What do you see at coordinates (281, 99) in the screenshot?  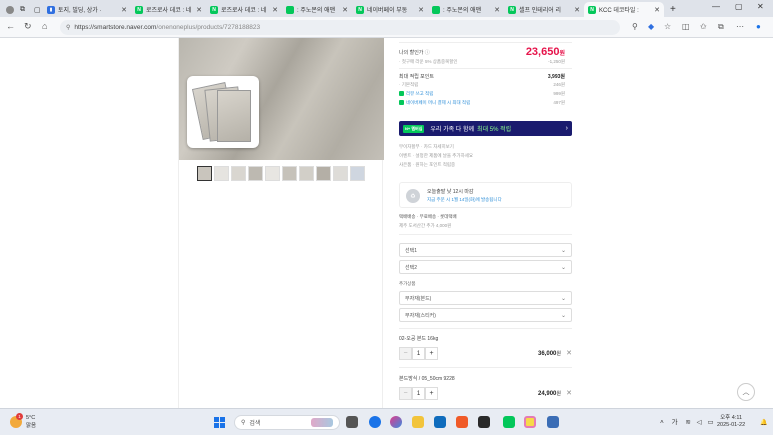 I see `product-main-image` at bounding box center [281, 99].